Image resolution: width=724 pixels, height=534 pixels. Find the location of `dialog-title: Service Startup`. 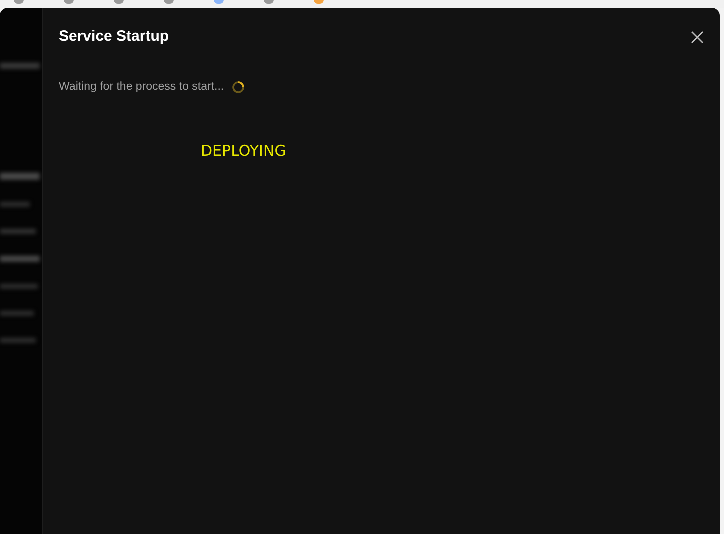

dialog-title: Service Startup is located at coordinates (114, 37).